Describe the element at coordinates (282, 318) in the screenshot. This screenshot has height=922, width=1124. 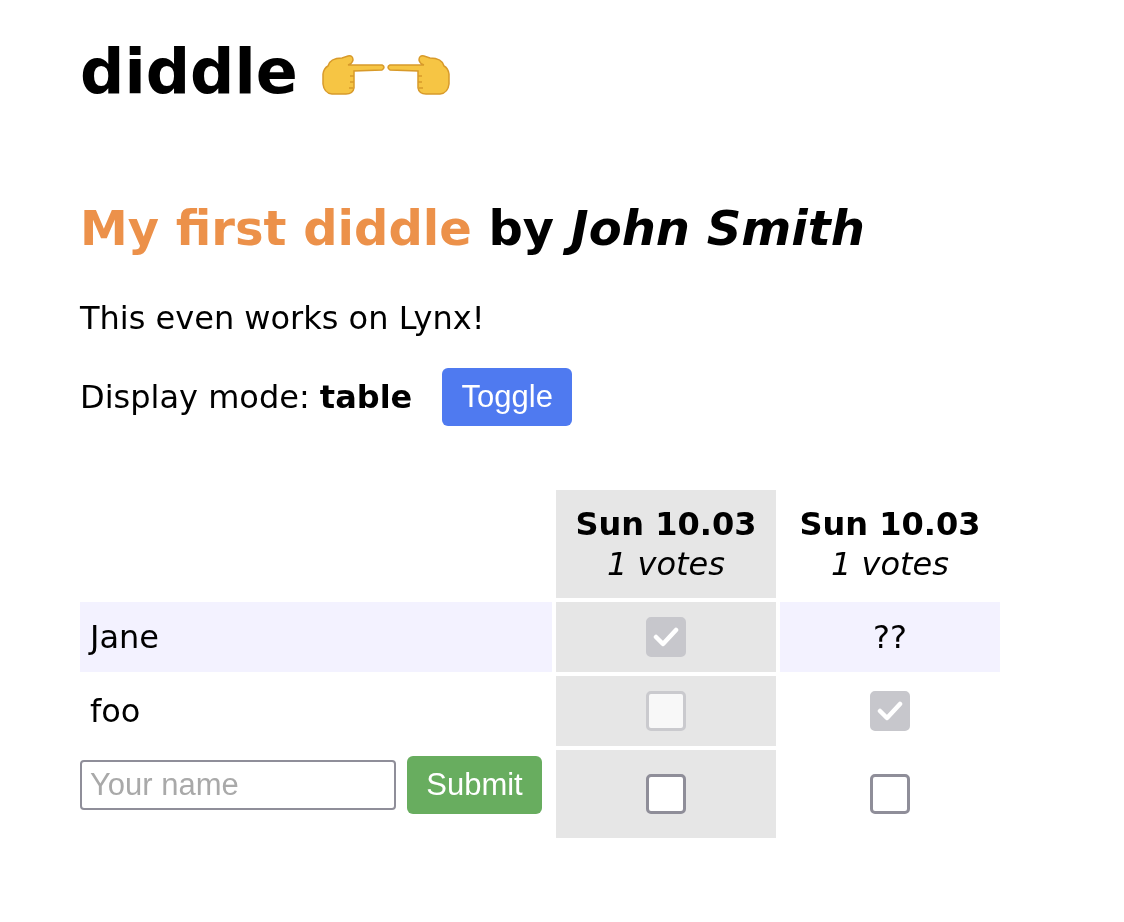
I see `poll-note: This even works on Lynx!` at that location.